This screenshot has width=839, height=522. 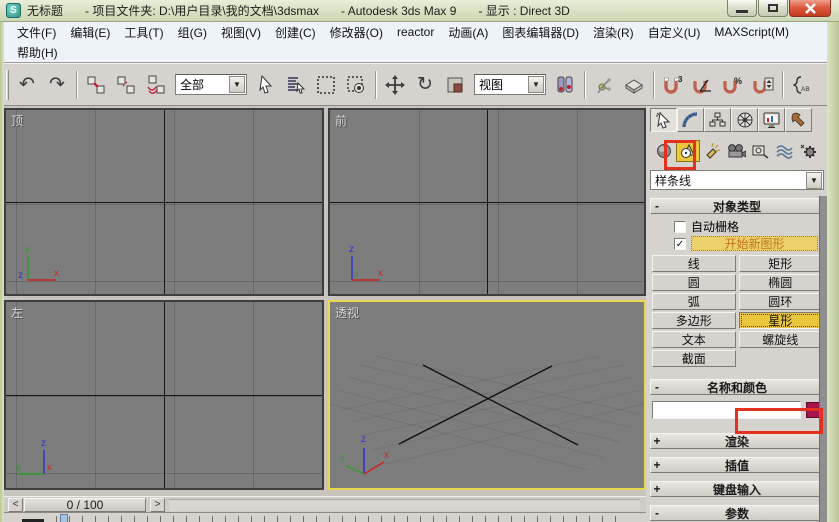 I want to click on rollout-name-color-header: - 名称和颜色, so click(x=737, y=387).